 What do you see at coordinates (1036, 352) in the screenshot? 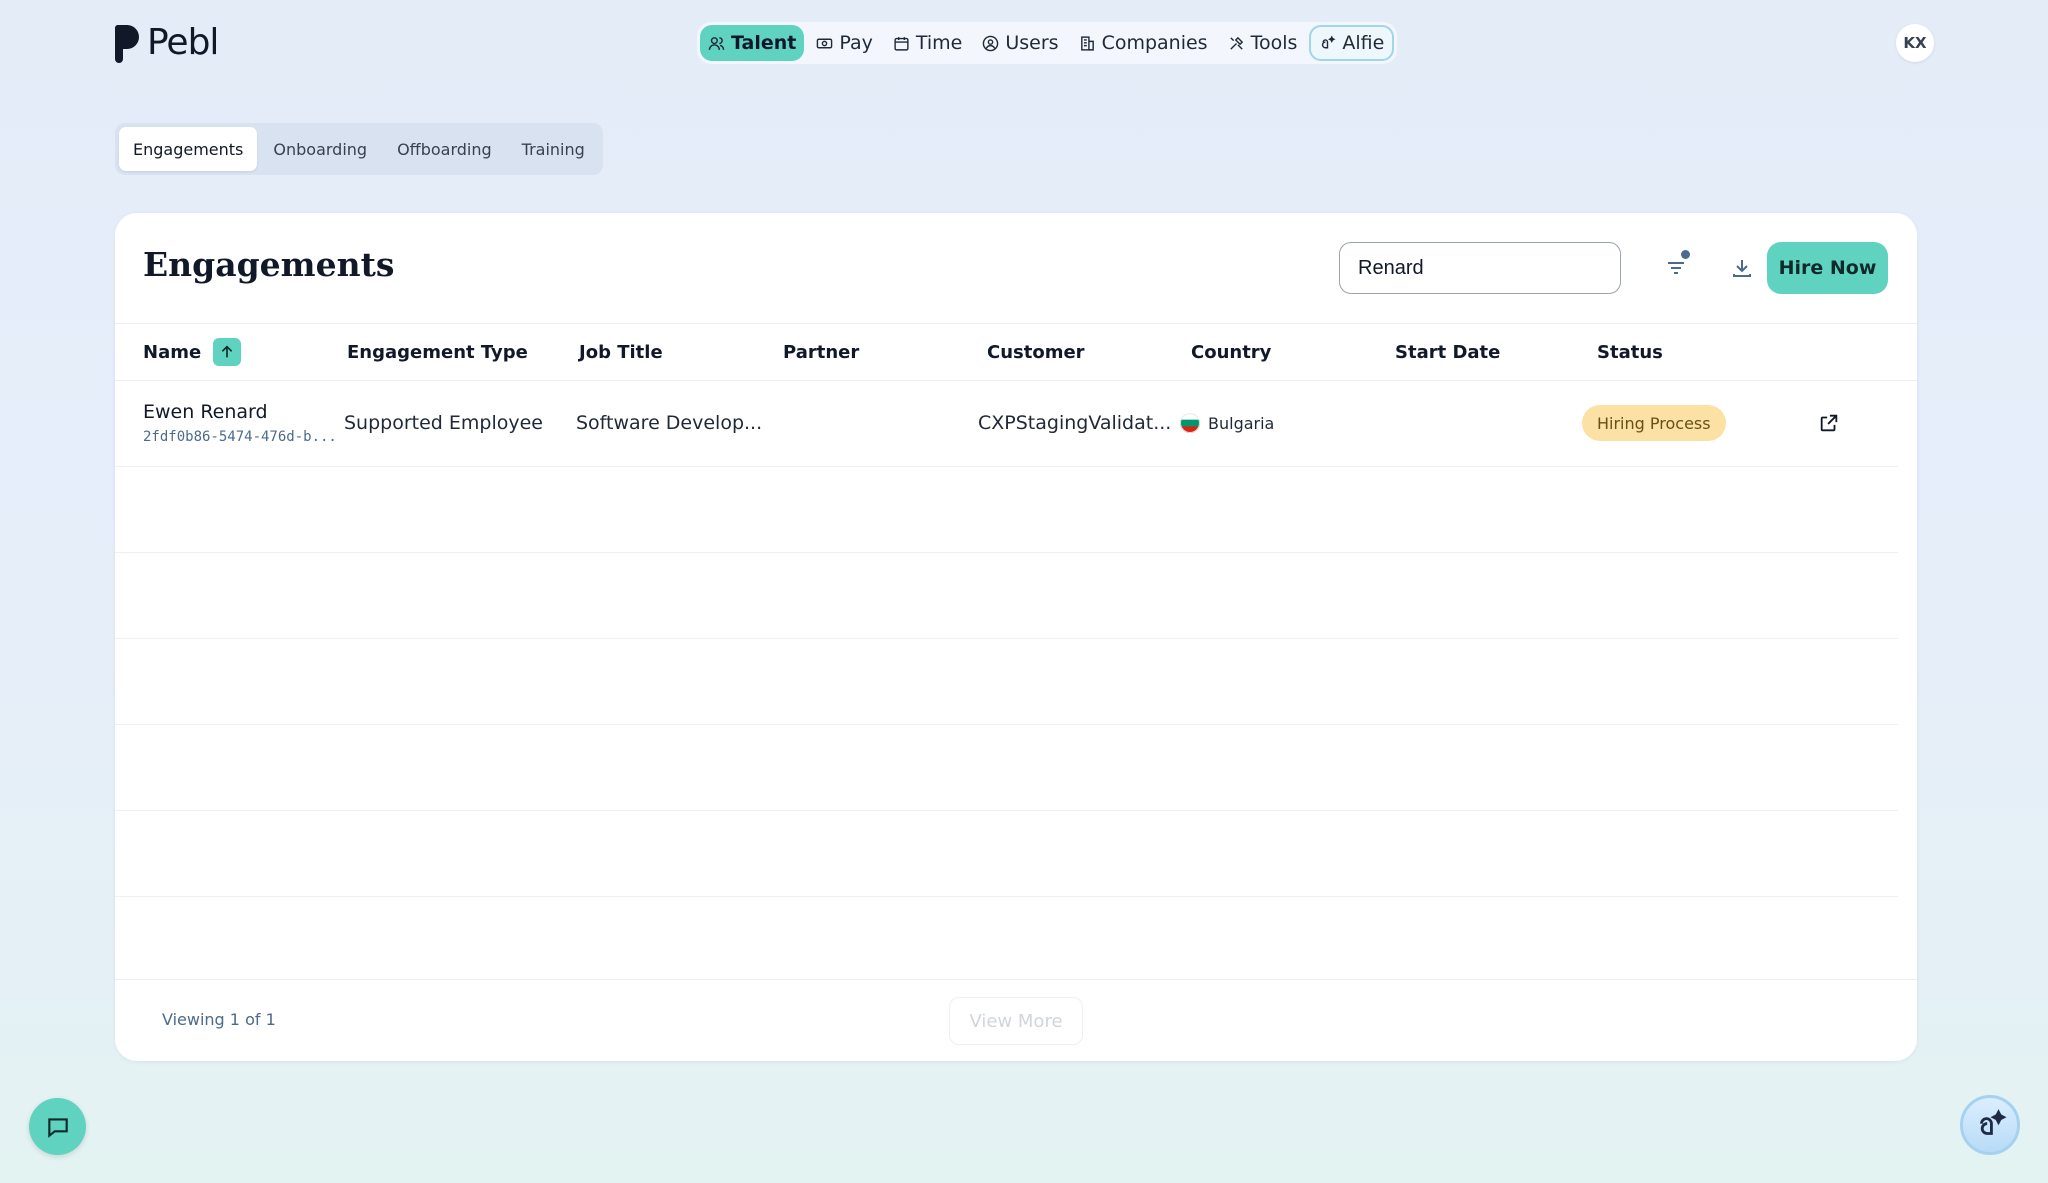
I see `column-header-customer: Customer` at bounding box center [1036, 352].